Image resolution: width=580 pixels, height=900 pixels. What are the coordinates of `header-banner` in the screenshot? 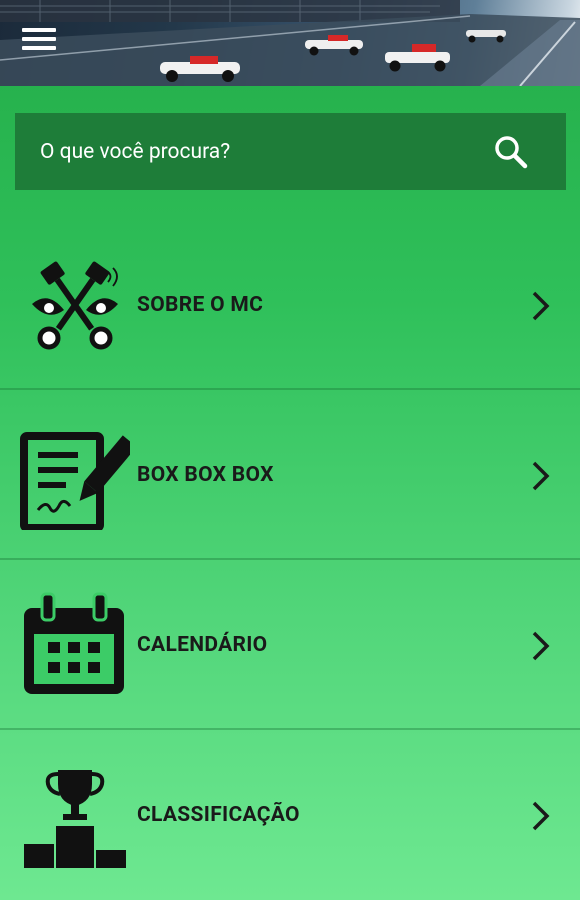 It's located at (290, 43).